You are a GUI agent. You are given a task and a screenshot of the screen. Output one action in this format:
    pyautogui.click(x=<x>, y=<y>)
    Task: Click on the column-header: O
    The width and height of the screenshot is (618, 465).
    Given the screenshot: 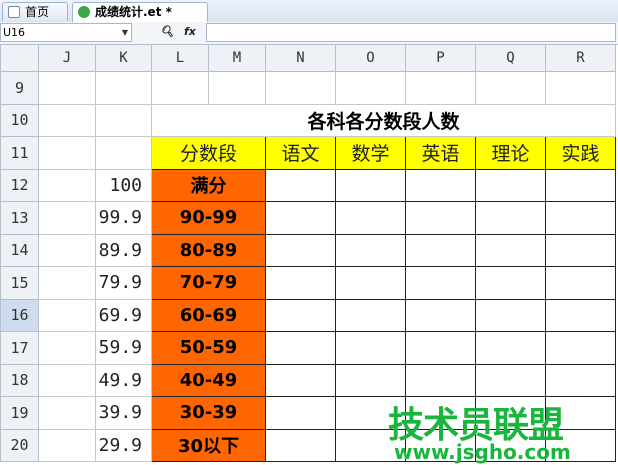 What is the action you would take?
    pyautogui.click(x=370, y=58)
    